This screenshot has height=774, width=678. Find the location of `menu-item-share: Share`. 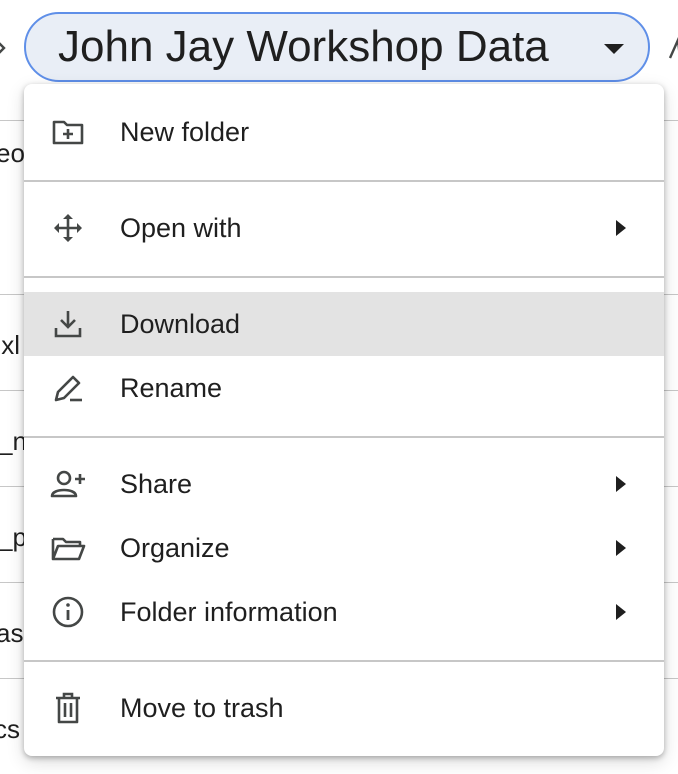

menu-item-share: Share is located at coordinates (344, 484).